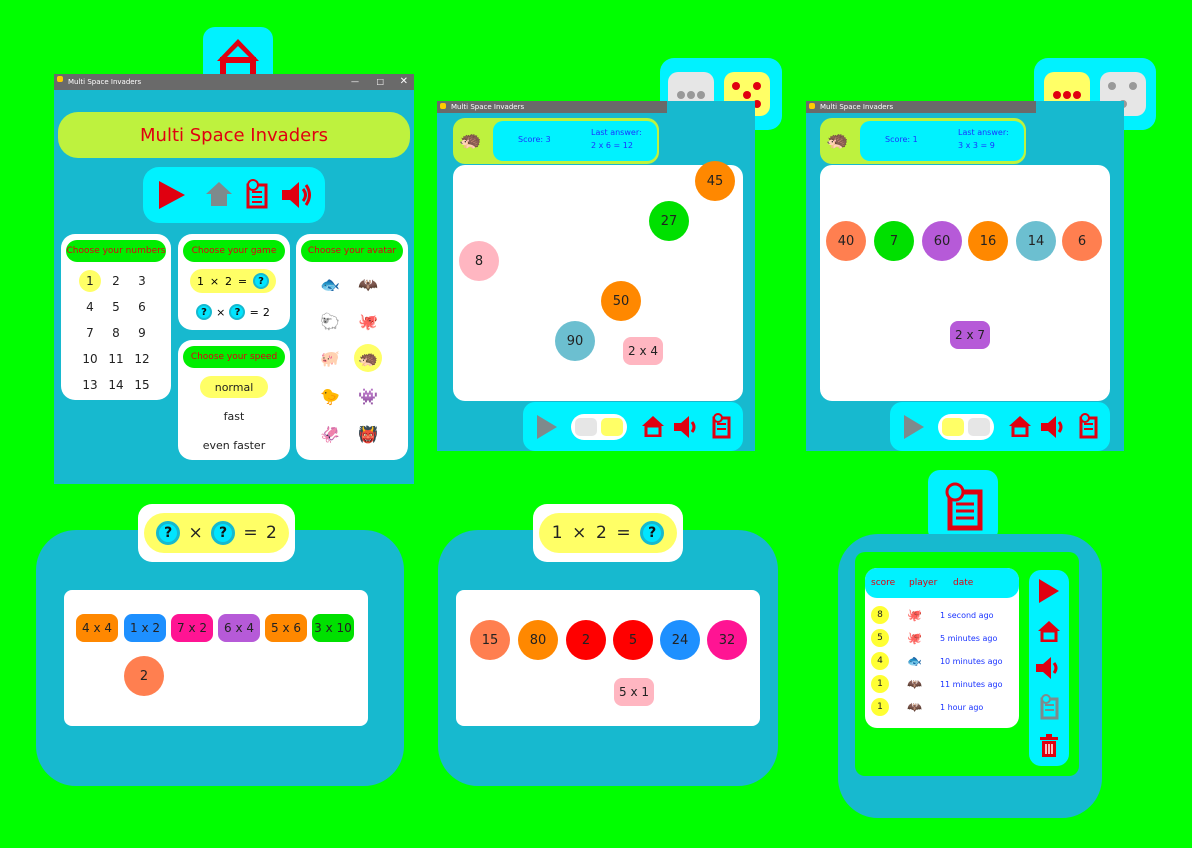 The height and width of the screenshot is (848, 1192). Describe the element at coordinates (601, 533) in the screenshot. I see `operand-b: 2` at that location.